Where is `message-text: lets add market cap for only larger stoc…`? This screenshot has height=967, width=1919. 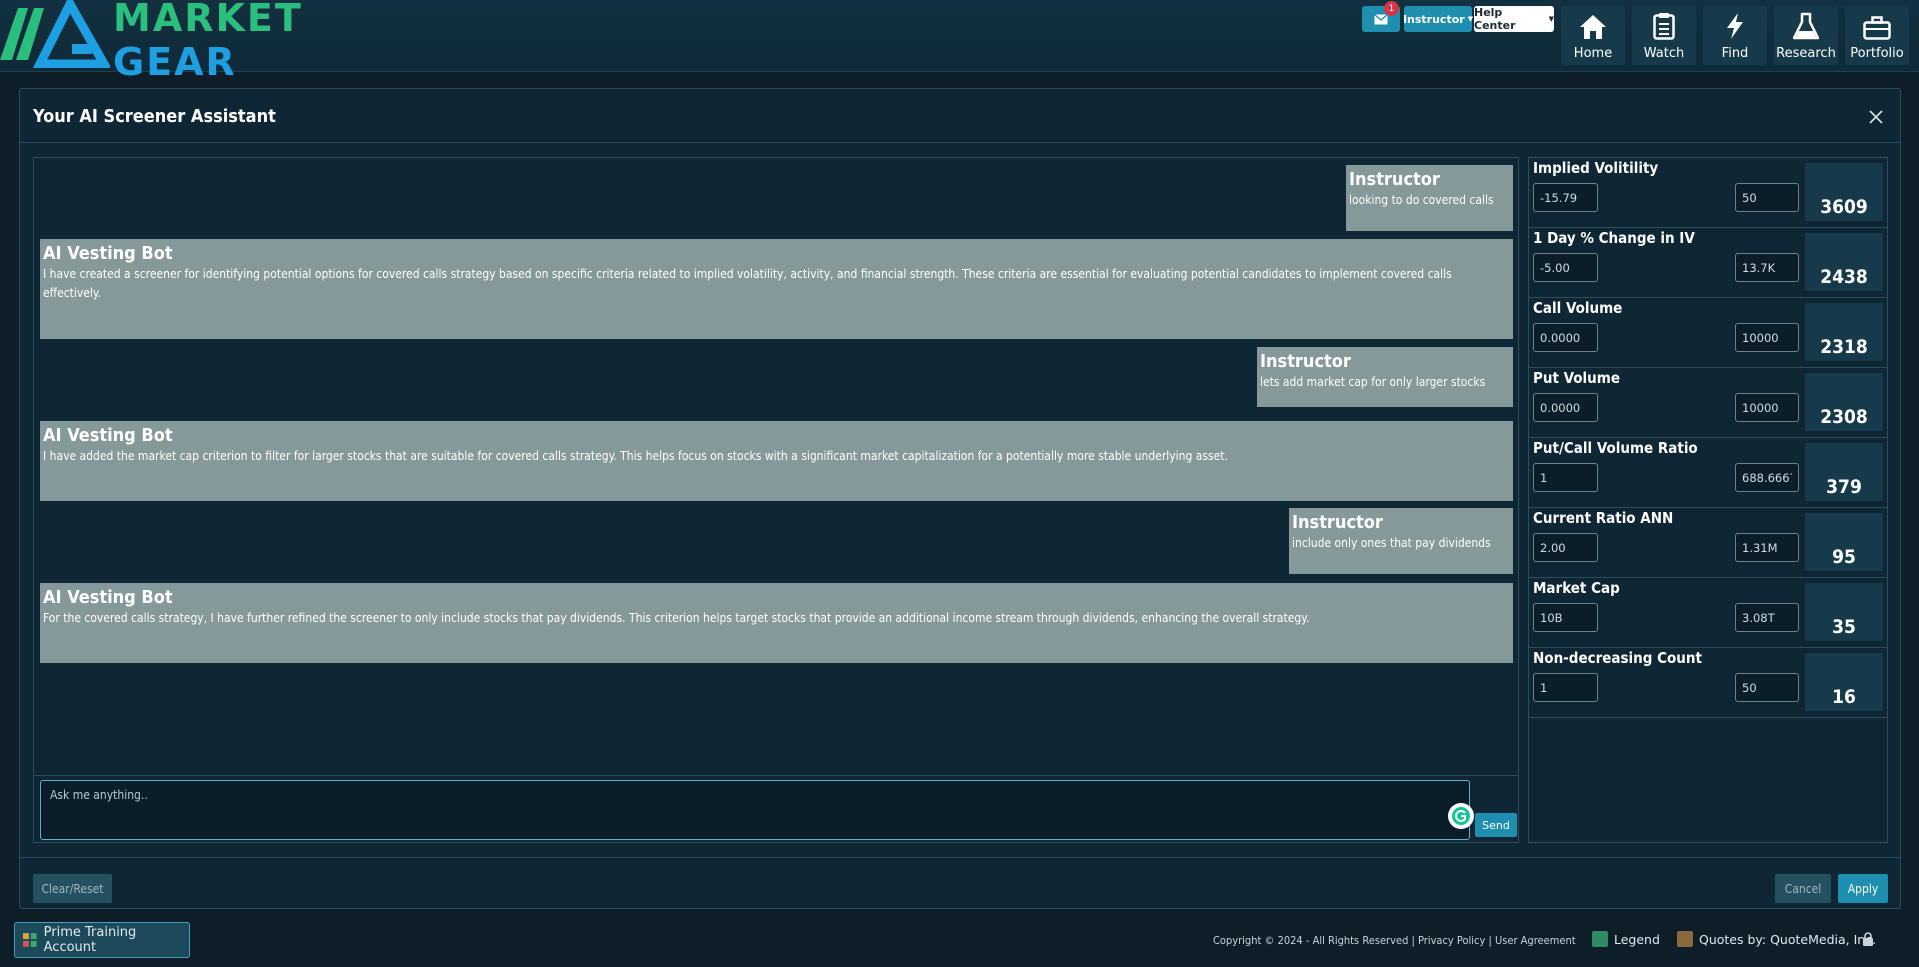
message-text: lets add market cap for only larger stoc… is located at coordinates (1373, 382).